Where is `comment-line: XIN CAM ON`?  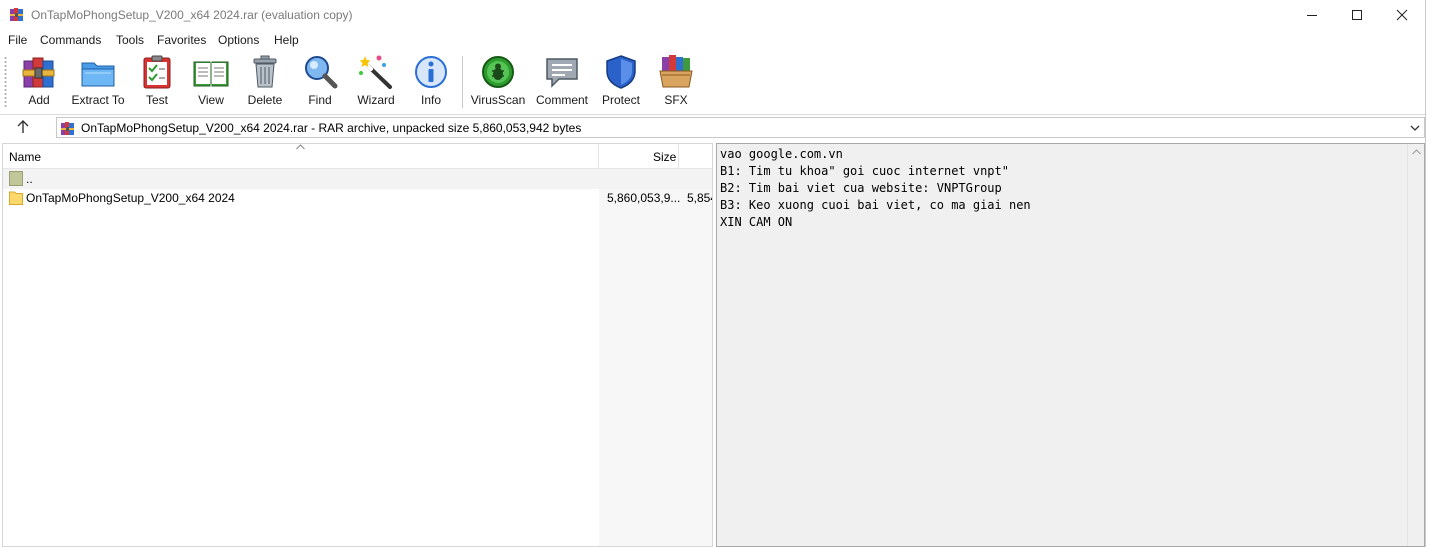 comment-line: XIN CAM ON is located at coordinates (756, 222).